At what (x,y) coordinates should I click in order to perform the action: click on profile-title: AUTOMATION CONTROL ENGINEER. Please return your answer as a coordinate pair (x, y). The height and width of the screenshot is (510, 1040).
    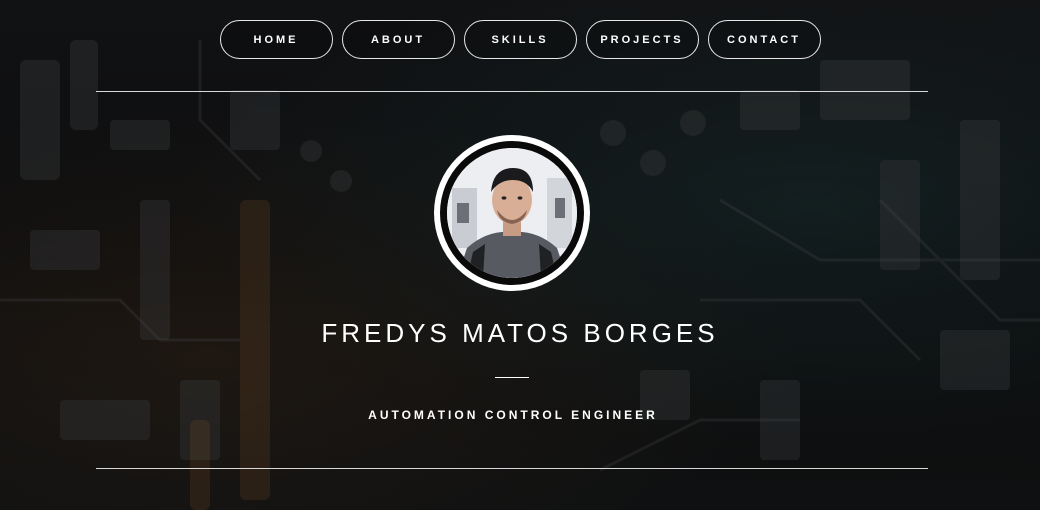
    Looking at the image, I should click on (513, 415).